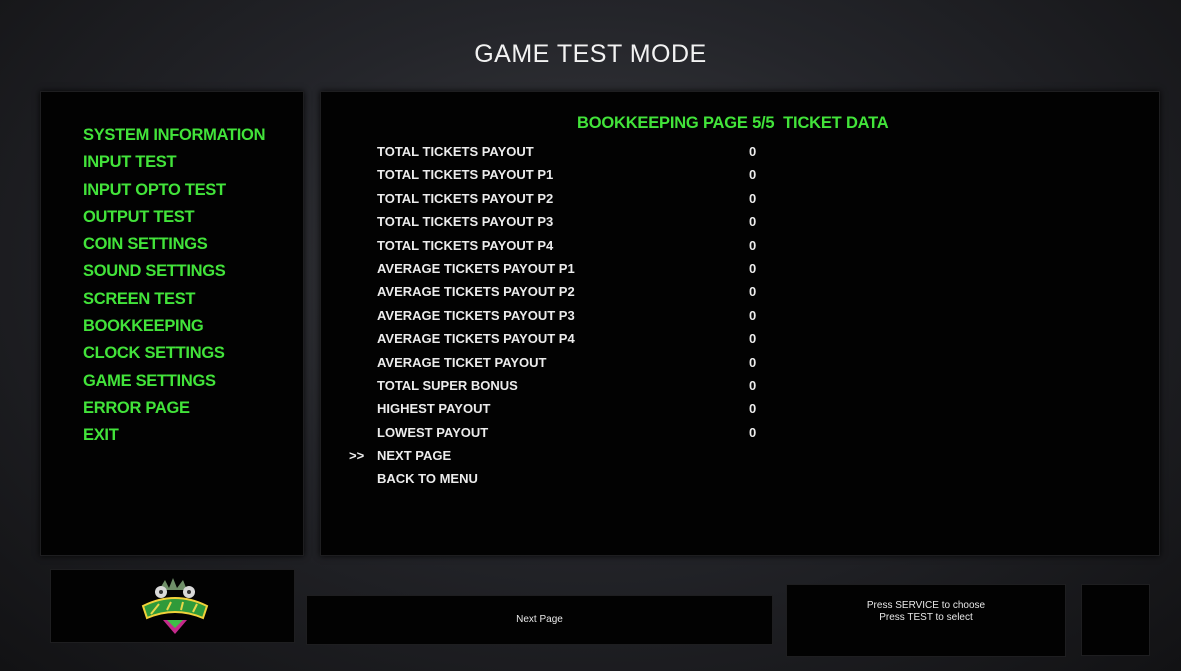 This screenshot has width=1181, height=671. What do you see at coordinates (433, 432) in the screenshot?
I see `row-label: LOWEST PAYOUT` at bounding box center [433, 432].